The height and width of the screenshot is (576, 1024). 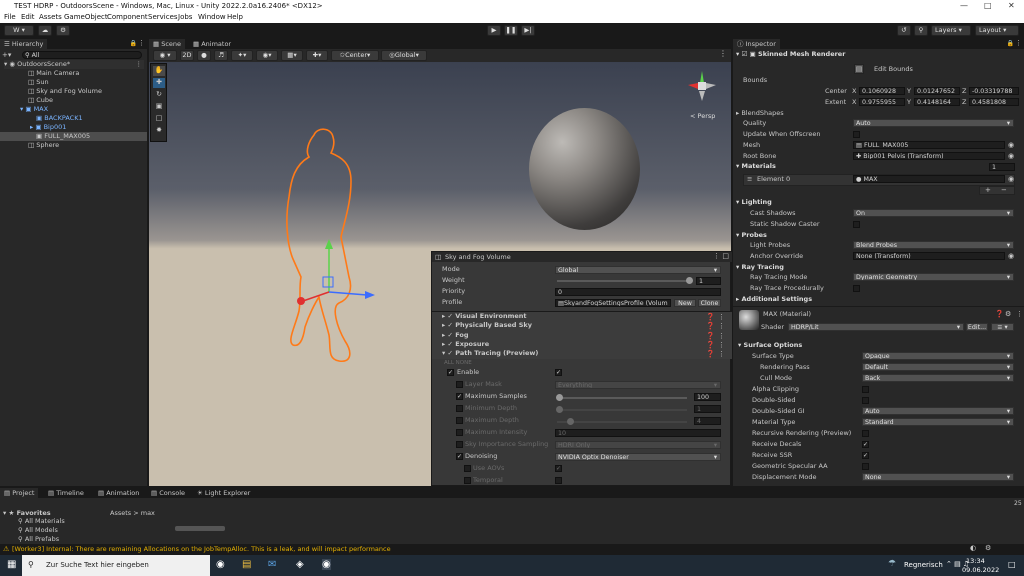 What do you see at coordinates (1012, 564) in the screenshot?
I see `notification-icon: □` at bounding box center [1012, 564].